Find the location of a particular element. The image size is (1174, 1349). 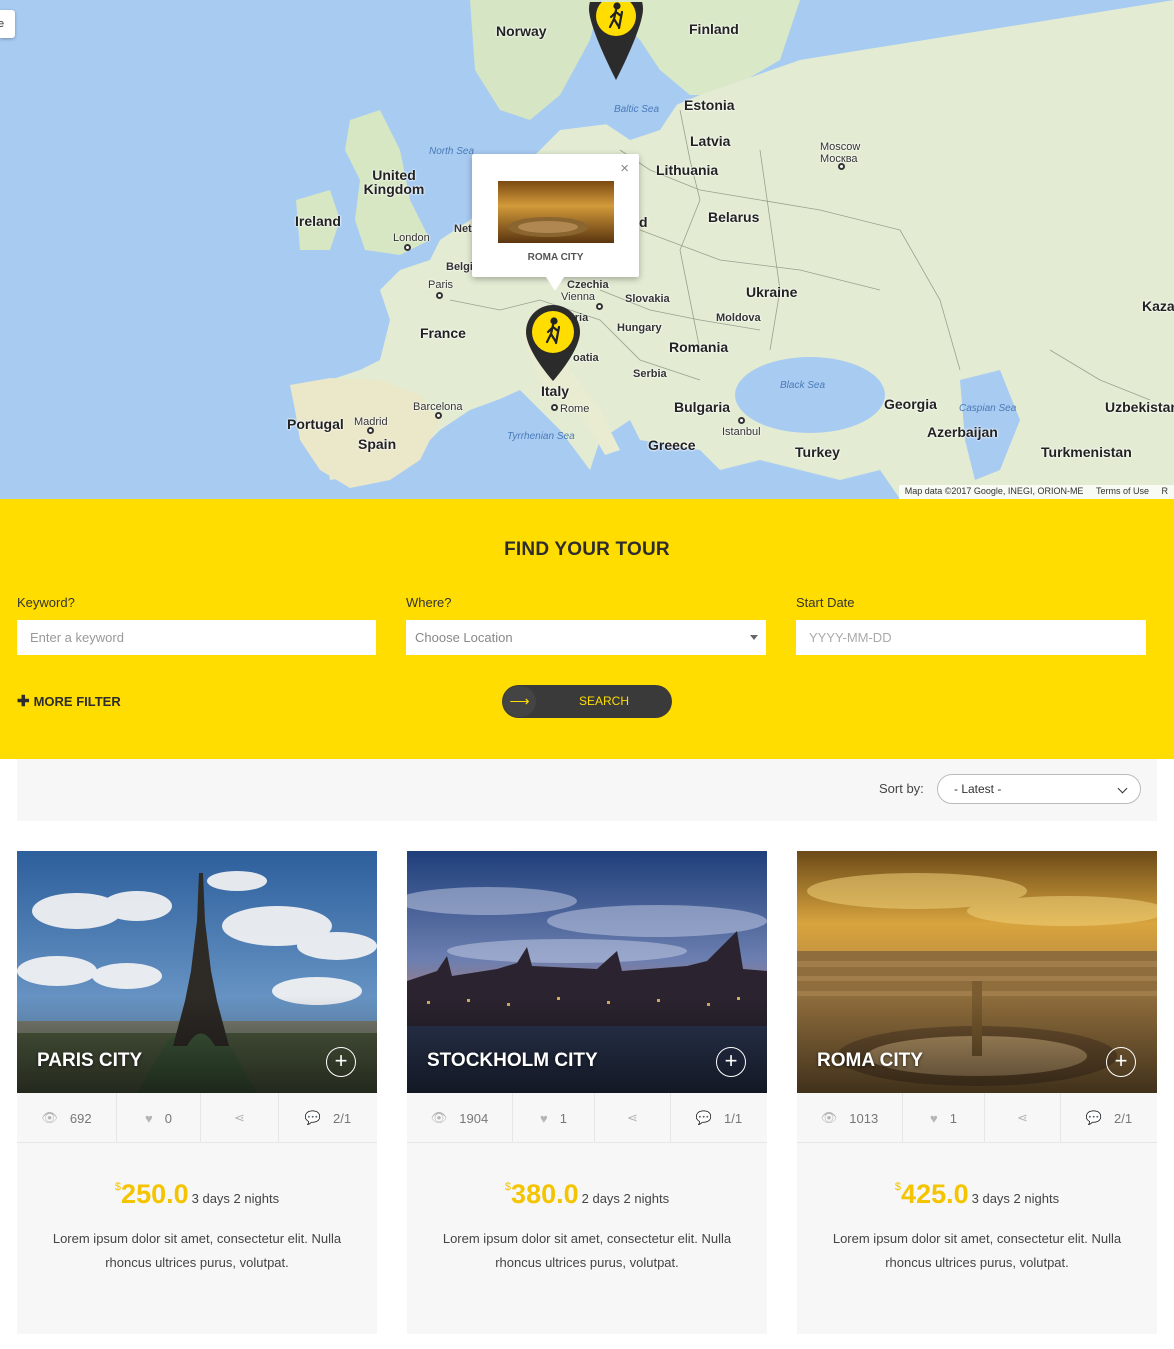

price-amount: 250.0 is located at coordinates (155, 1194).